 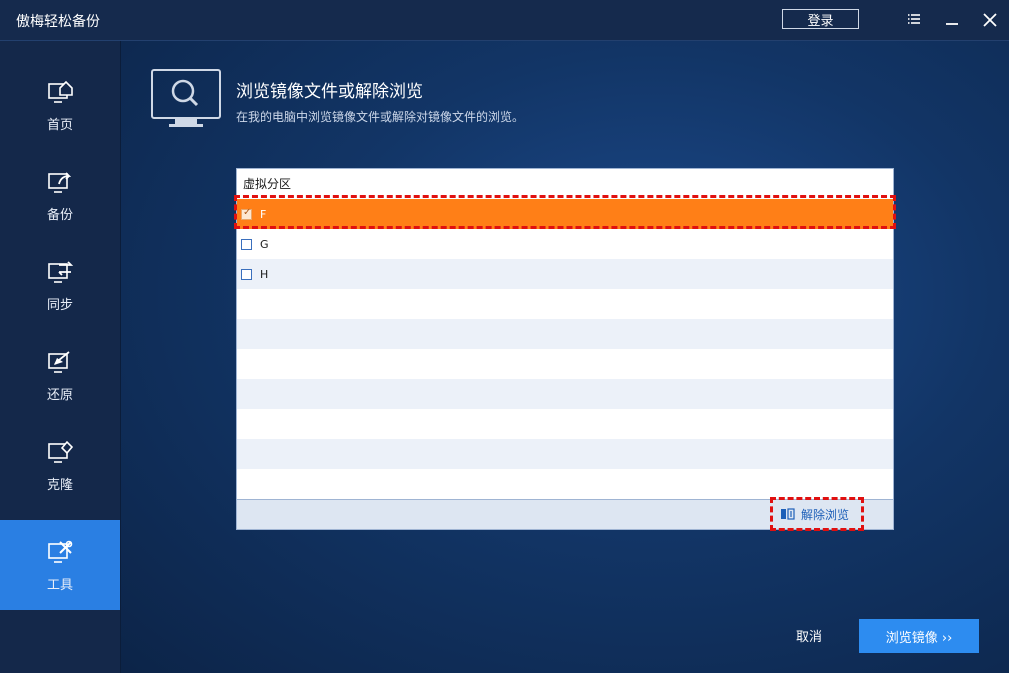 I want to click on clone-icon, so click(x=61, y=451).